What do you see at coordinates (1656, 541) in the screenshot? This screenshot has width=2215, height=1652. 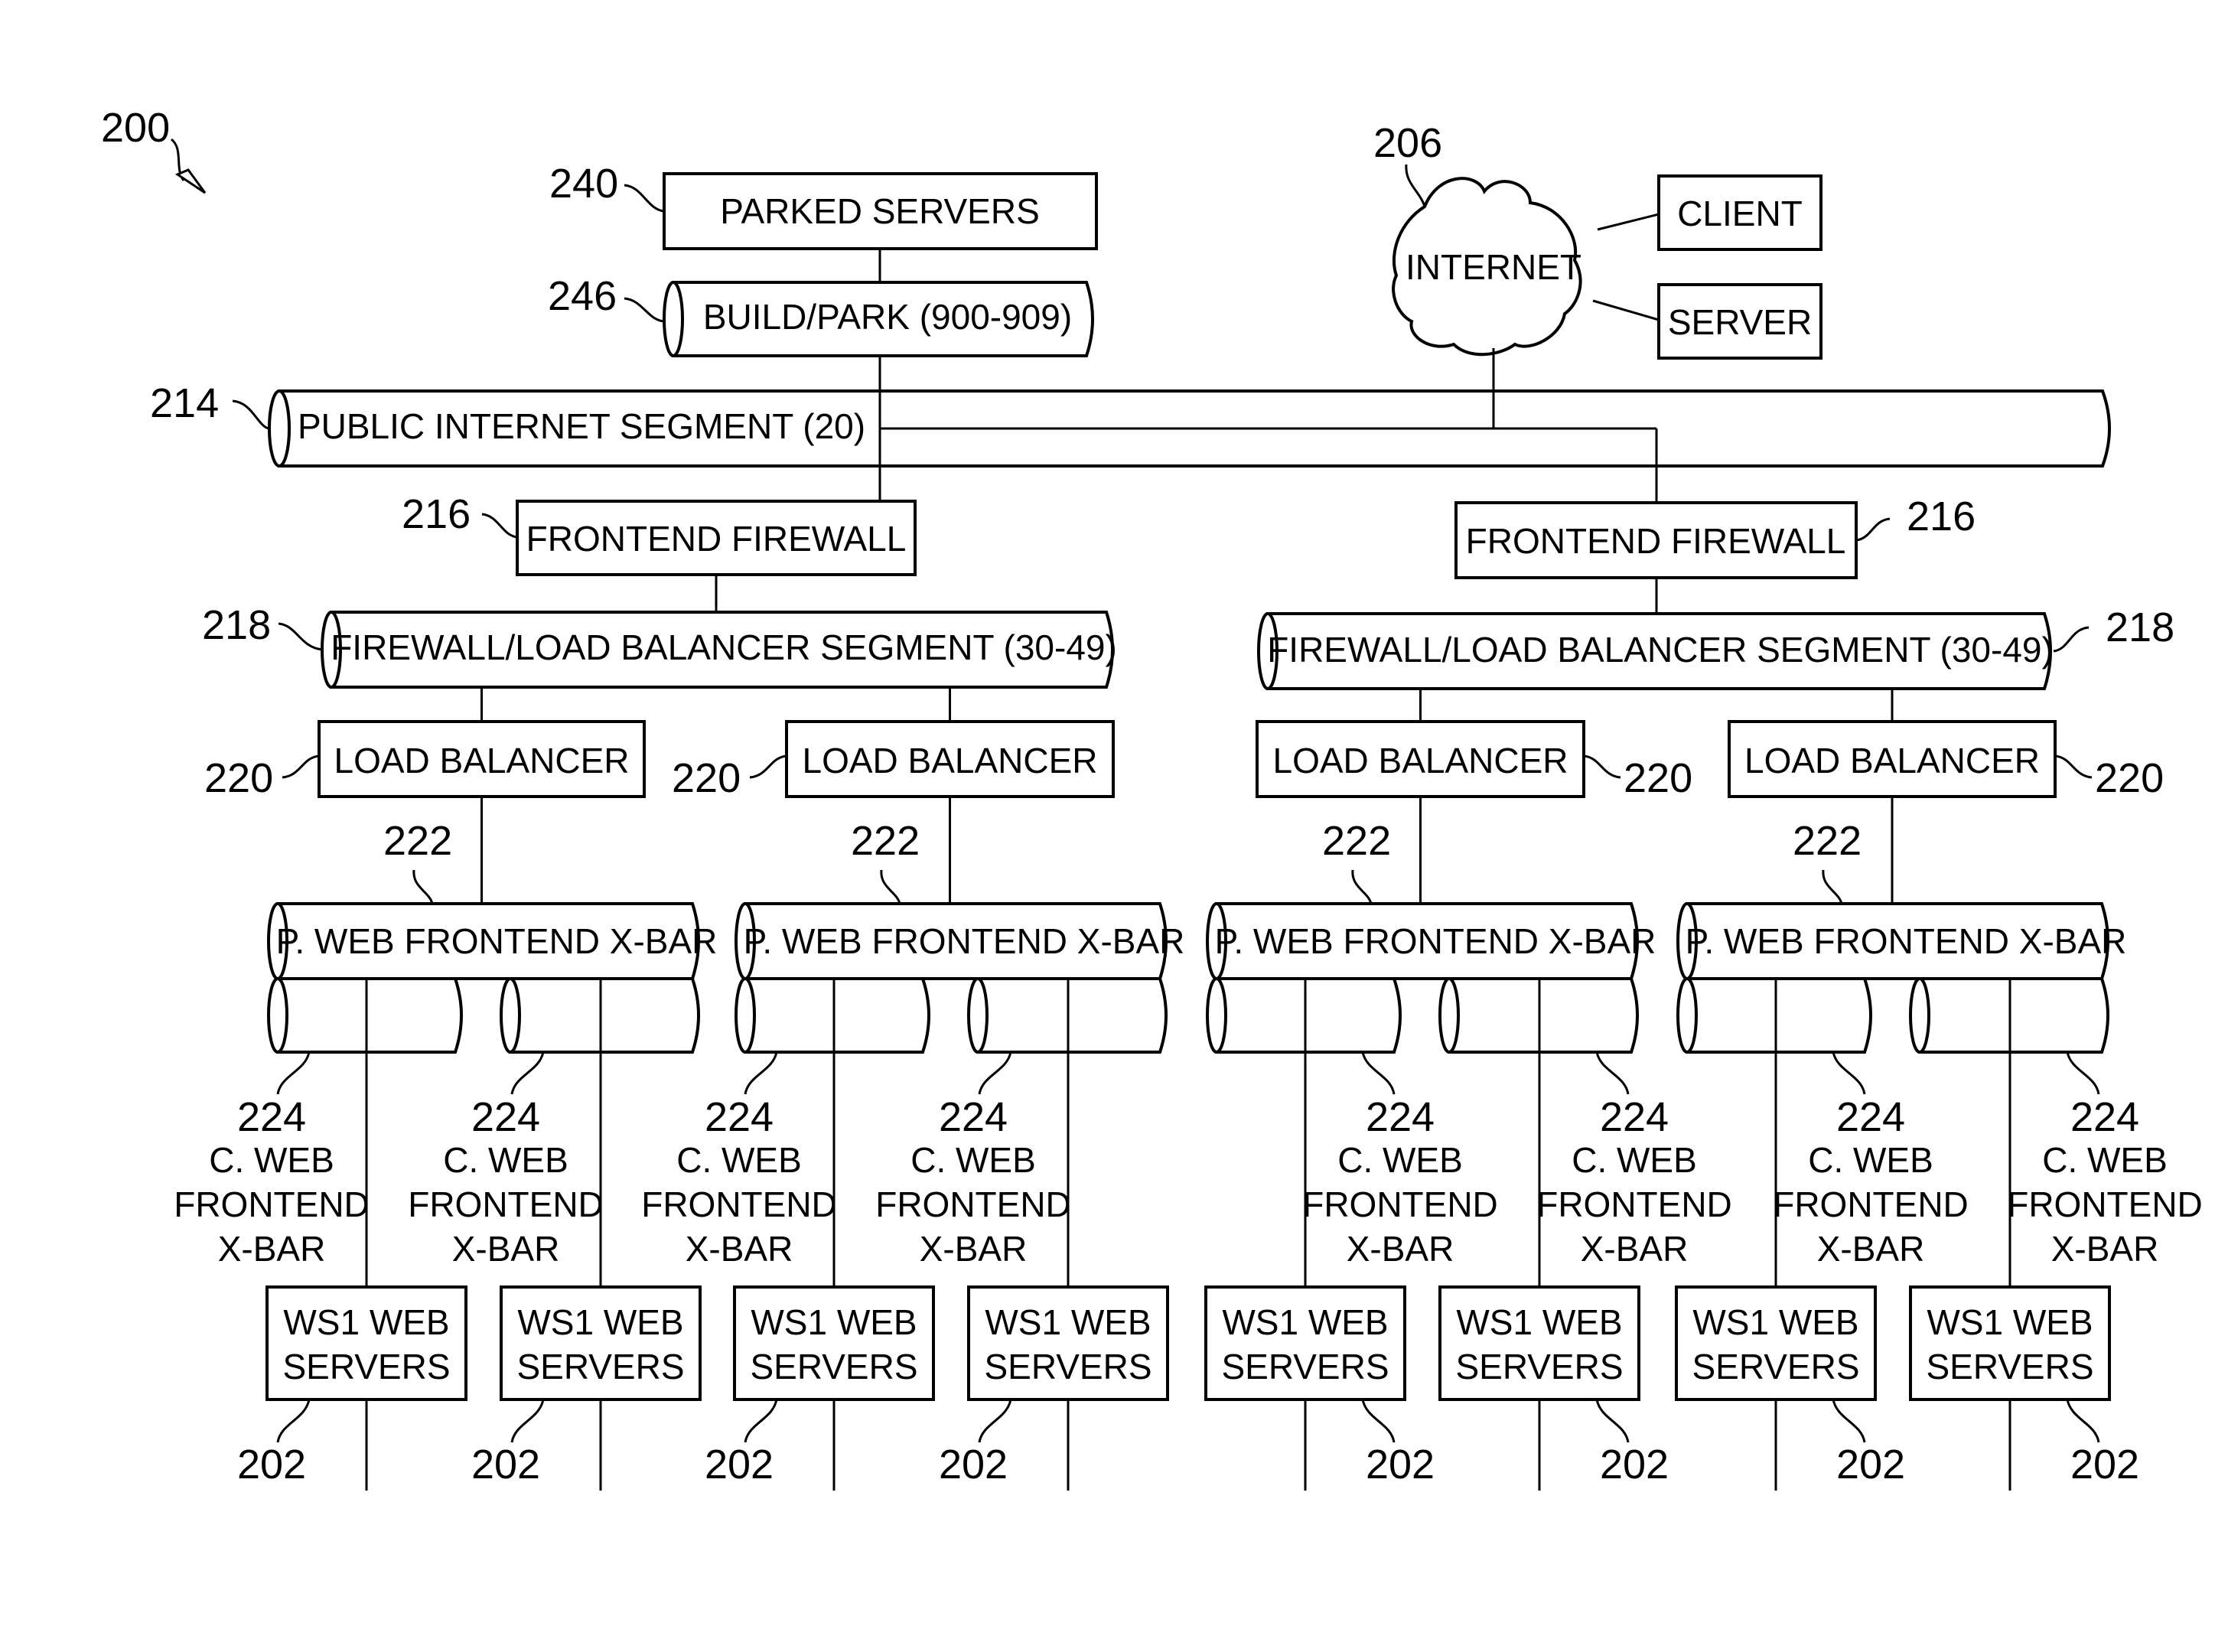 I see `frontend-firewall-right-label: FRONTEND FIREWALL` at bounding box center [1656, 541].